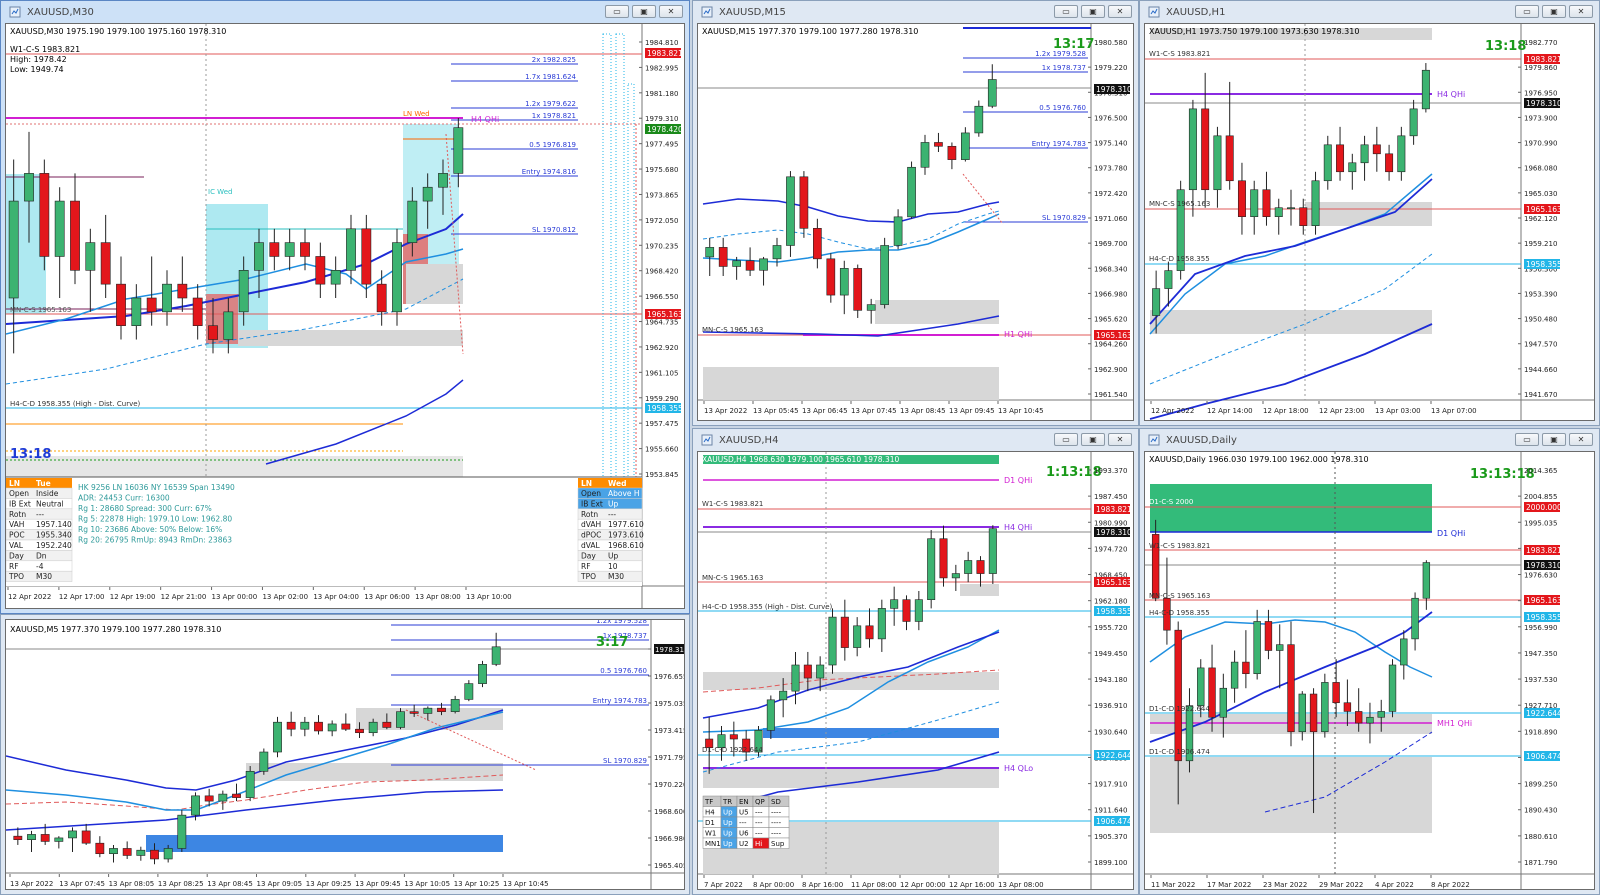 This screenshot has height=895, width=1600. Describe the element at coordinates (661, 94) in the screenshot. I see `price-tick-label: 1981.180` at that location.